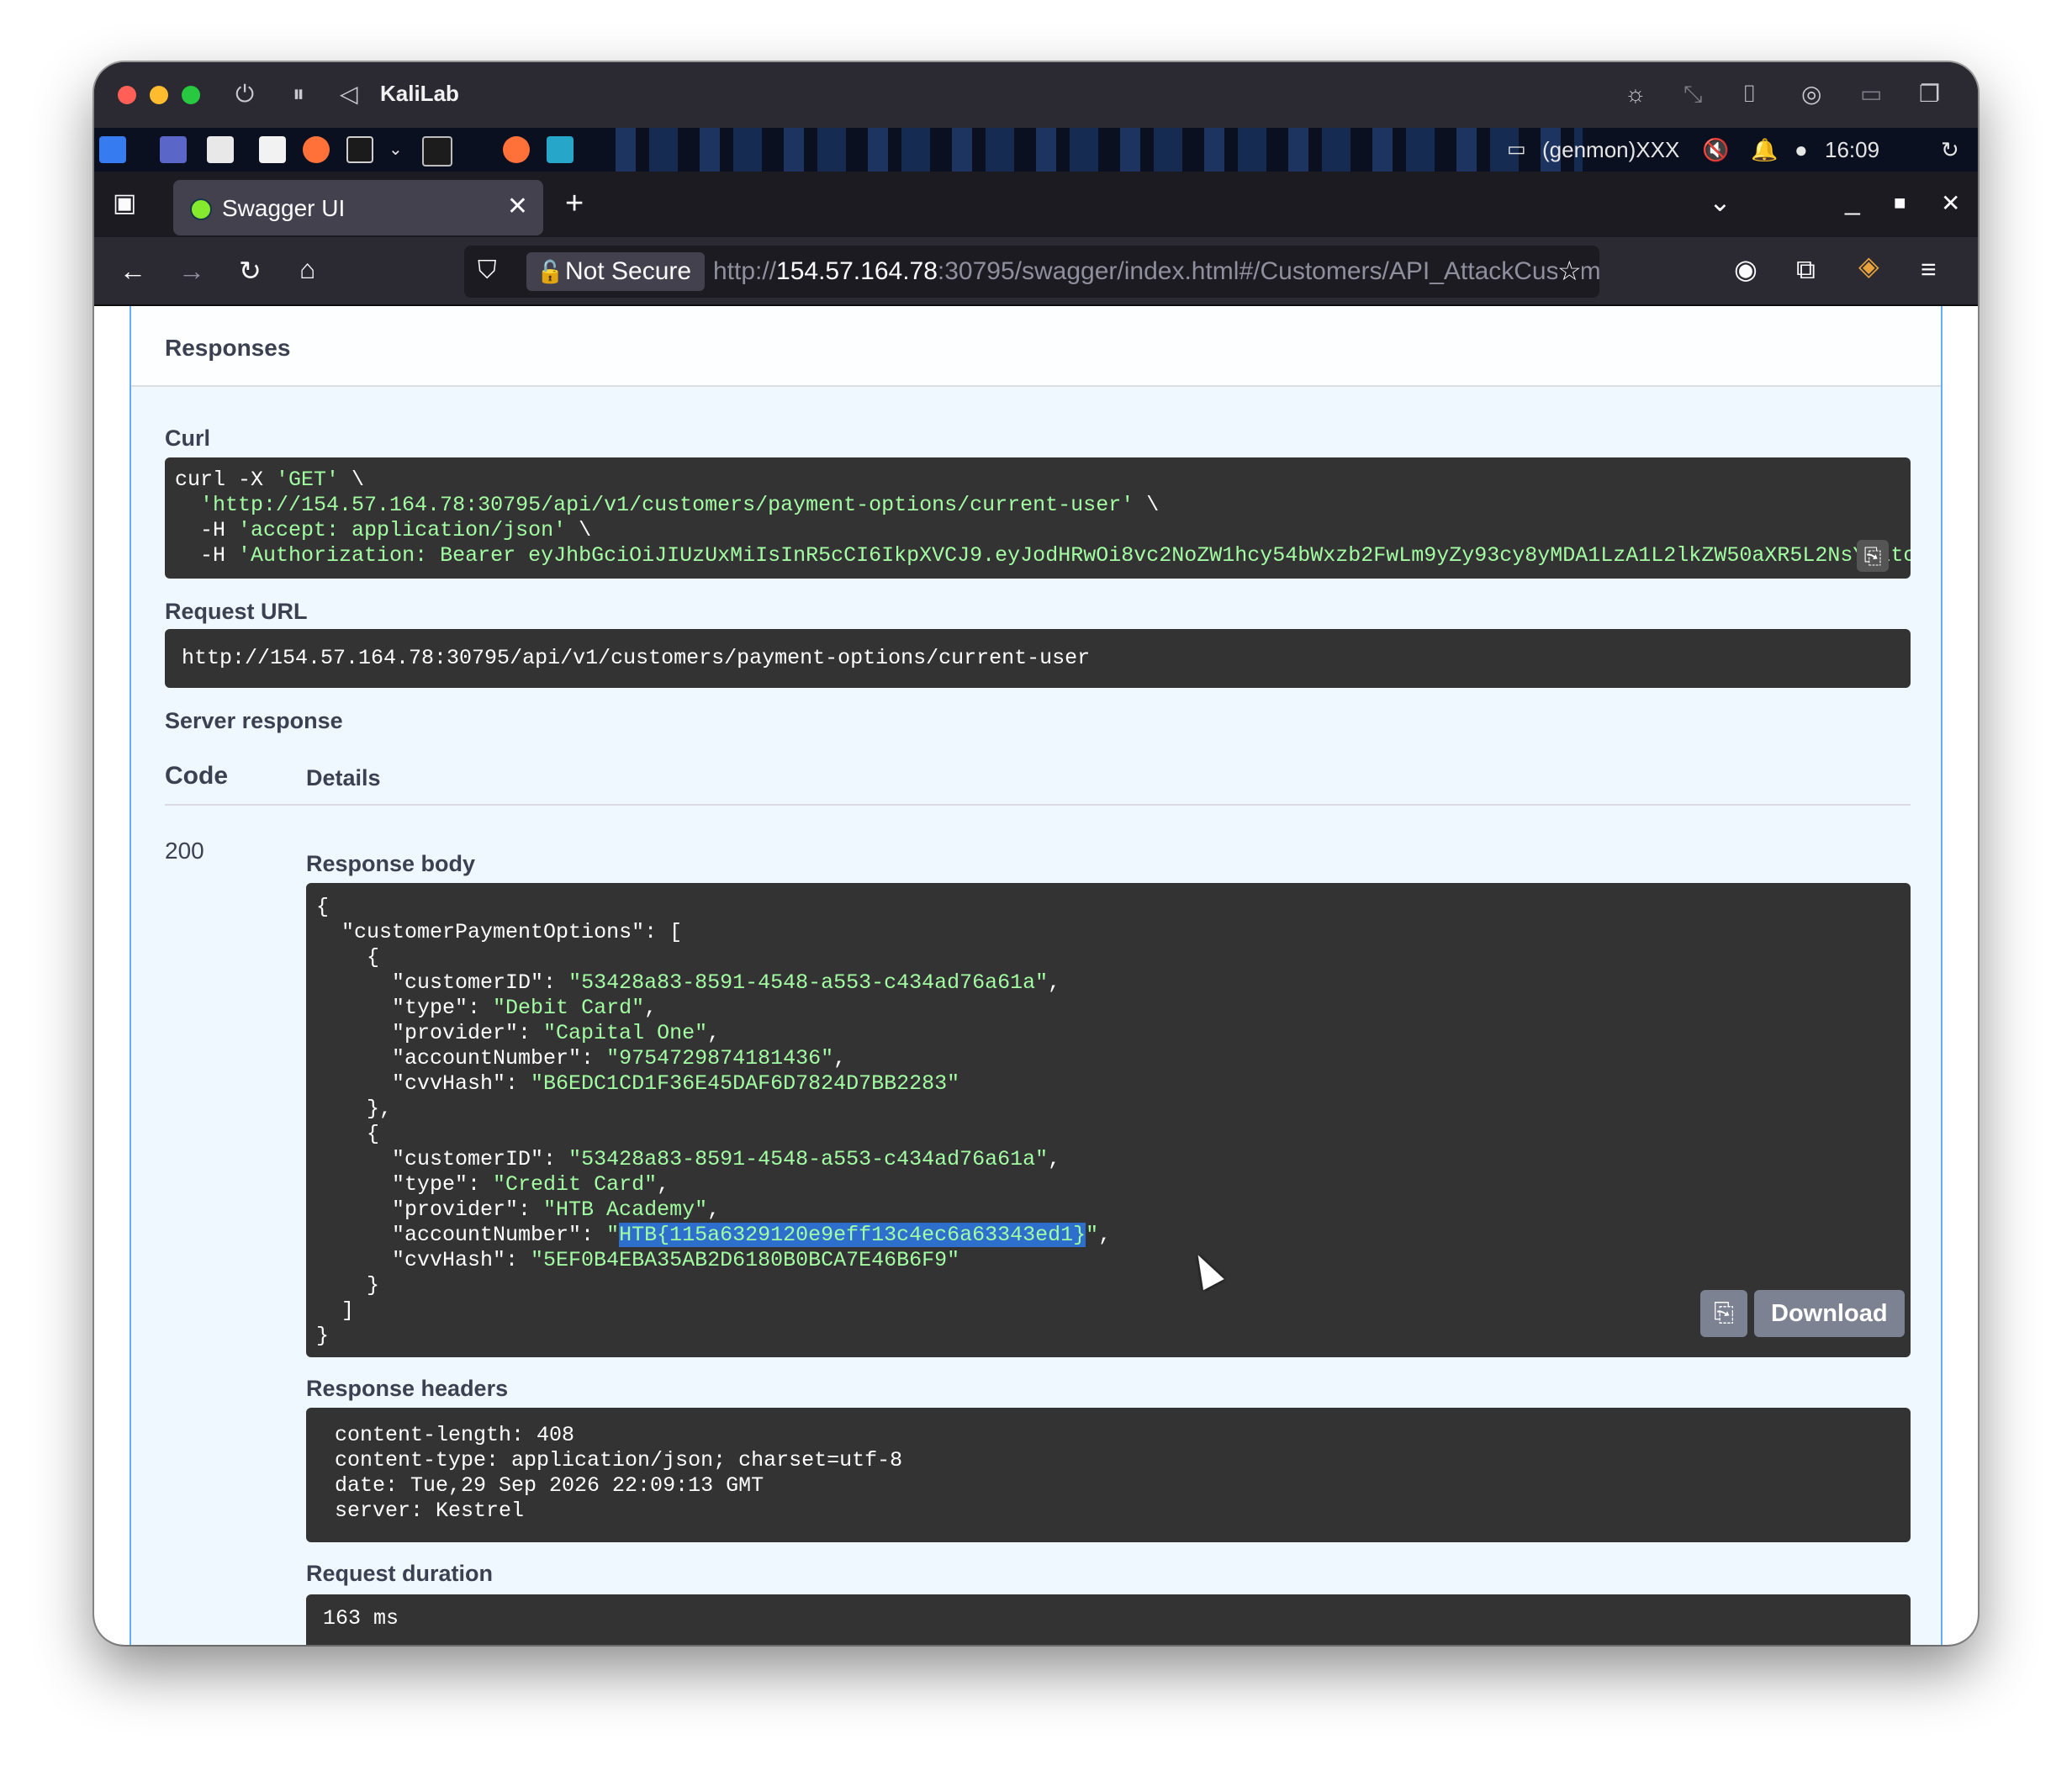  I want to click on json-object-close: },, so click(380, 1109).